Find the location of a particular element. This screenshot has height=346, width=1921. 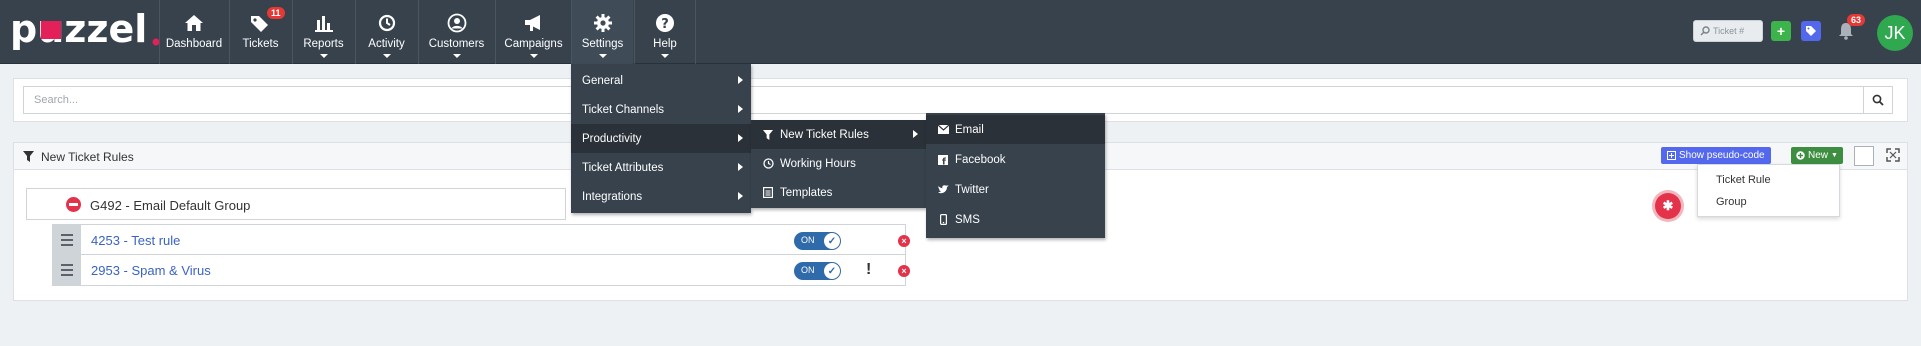

tag-button is located at coordinates (1811, 31).